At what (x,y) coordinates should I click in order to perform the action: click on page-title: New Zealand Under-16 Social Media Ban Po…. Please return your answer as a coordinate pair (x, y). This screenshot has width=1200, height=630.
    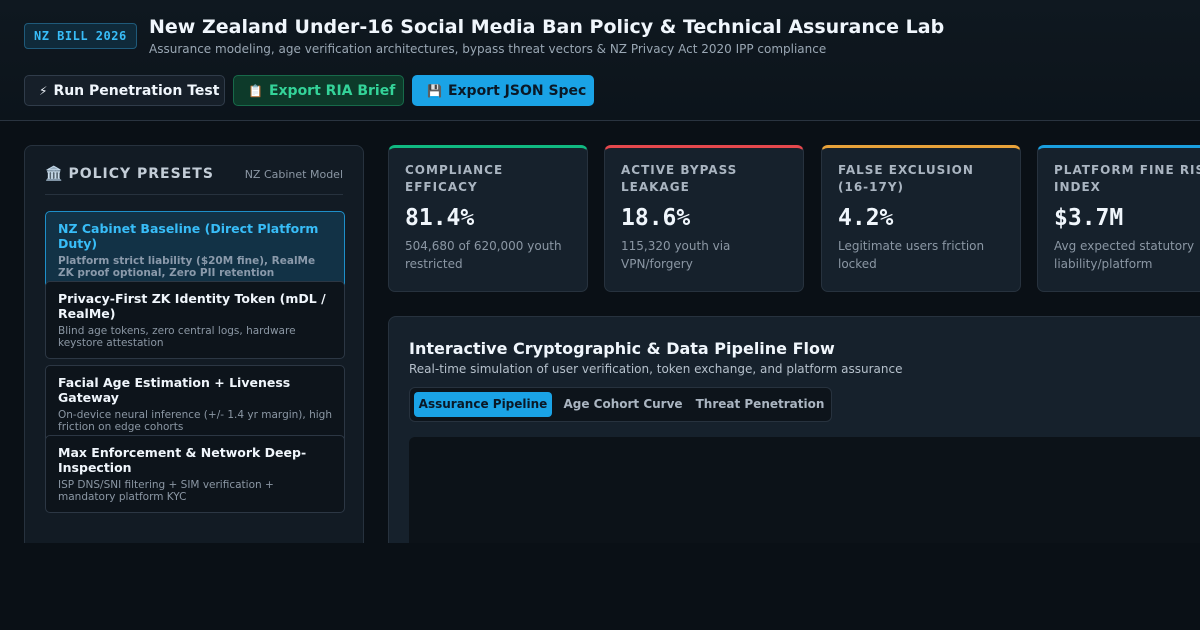
    Looking at the image, I should click on (547, 27).